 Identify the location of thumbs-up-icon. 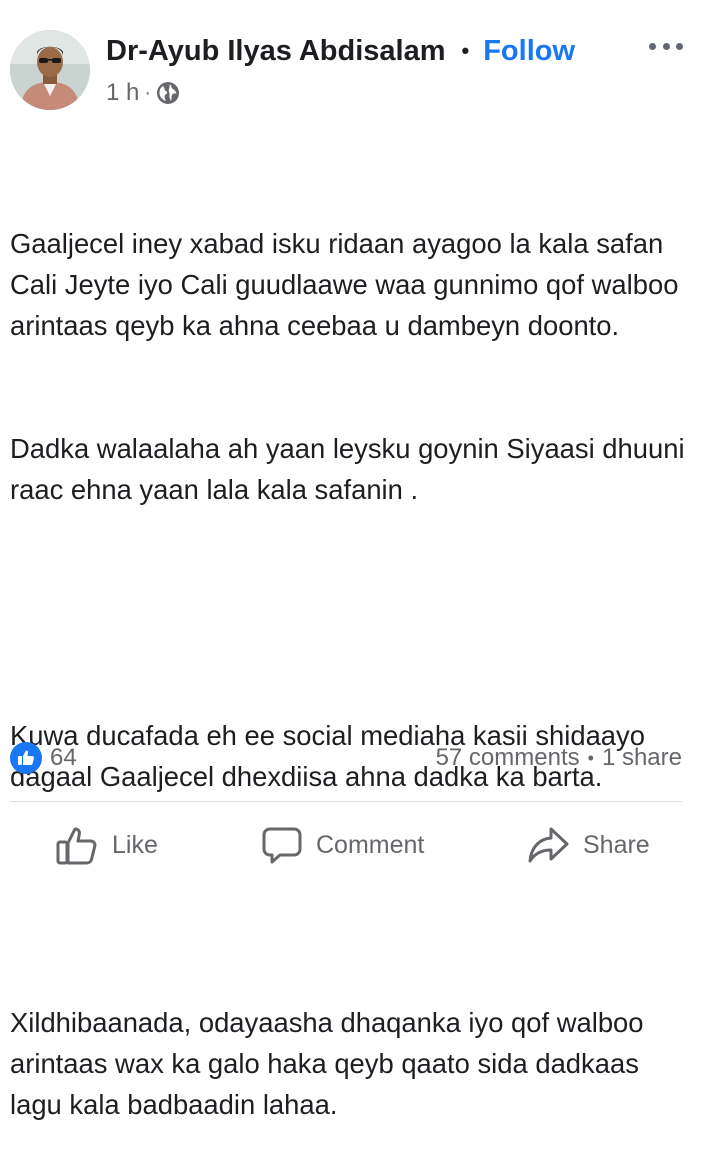
(26, 757).